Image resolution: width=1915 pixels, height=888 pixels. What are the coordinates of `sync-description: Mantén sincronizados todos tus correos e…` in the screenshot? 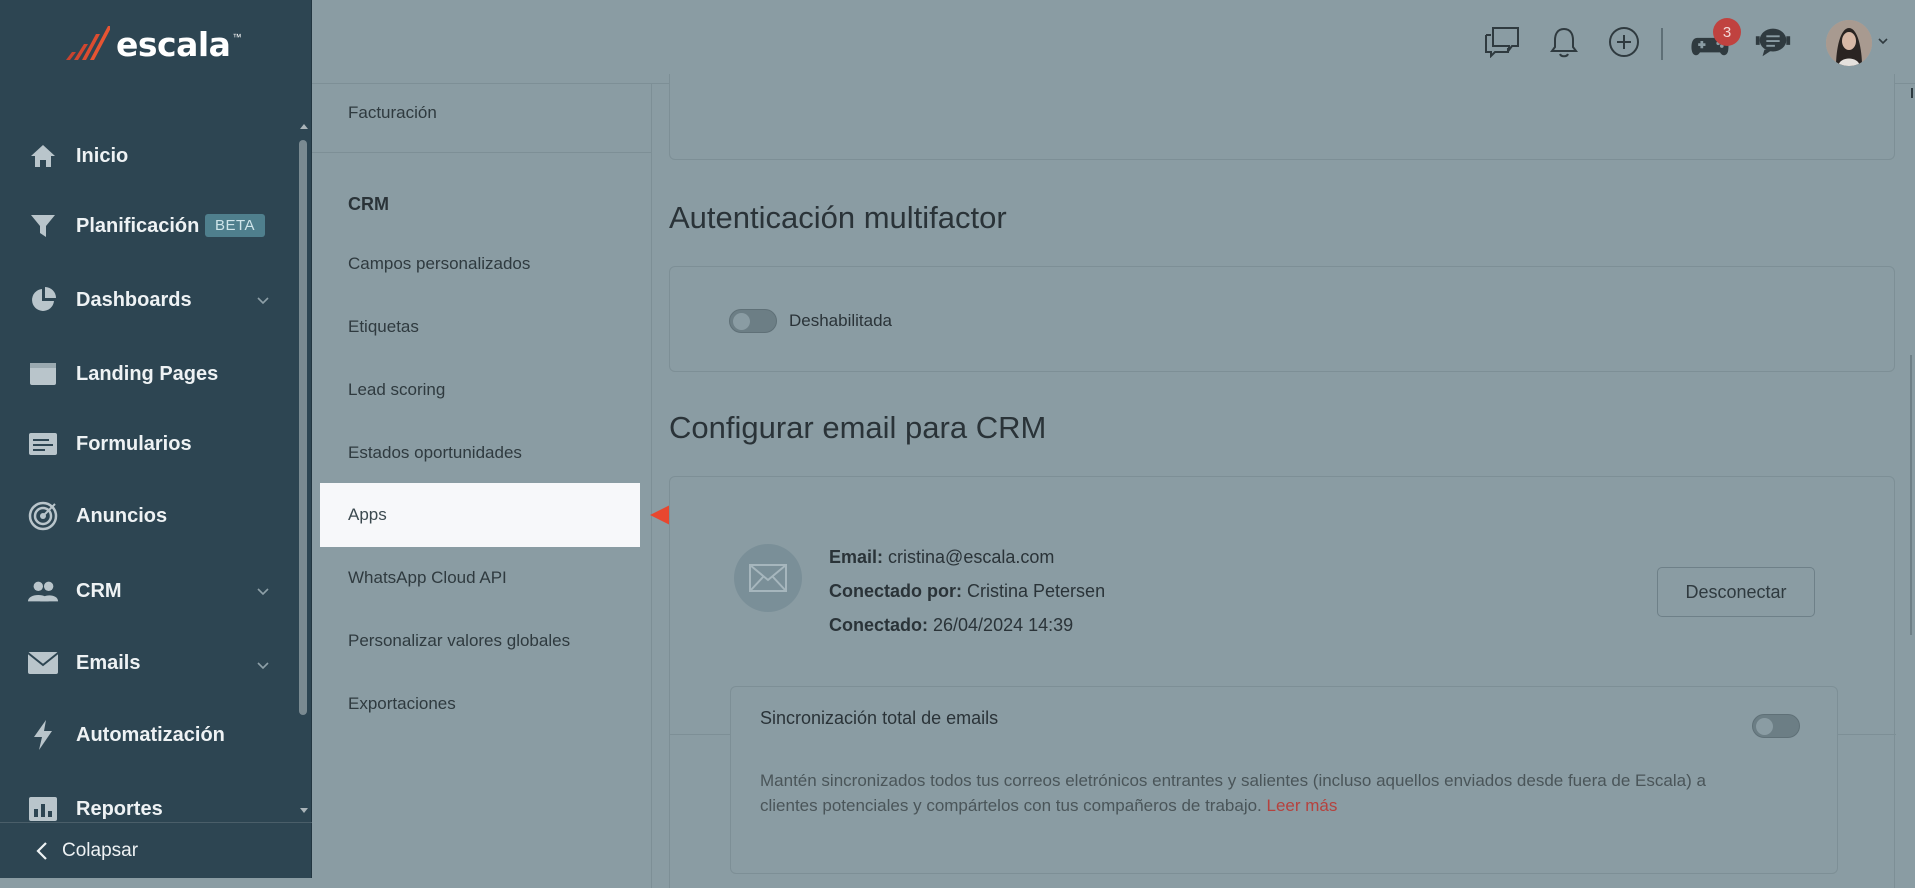 It's located at (1255, 793).